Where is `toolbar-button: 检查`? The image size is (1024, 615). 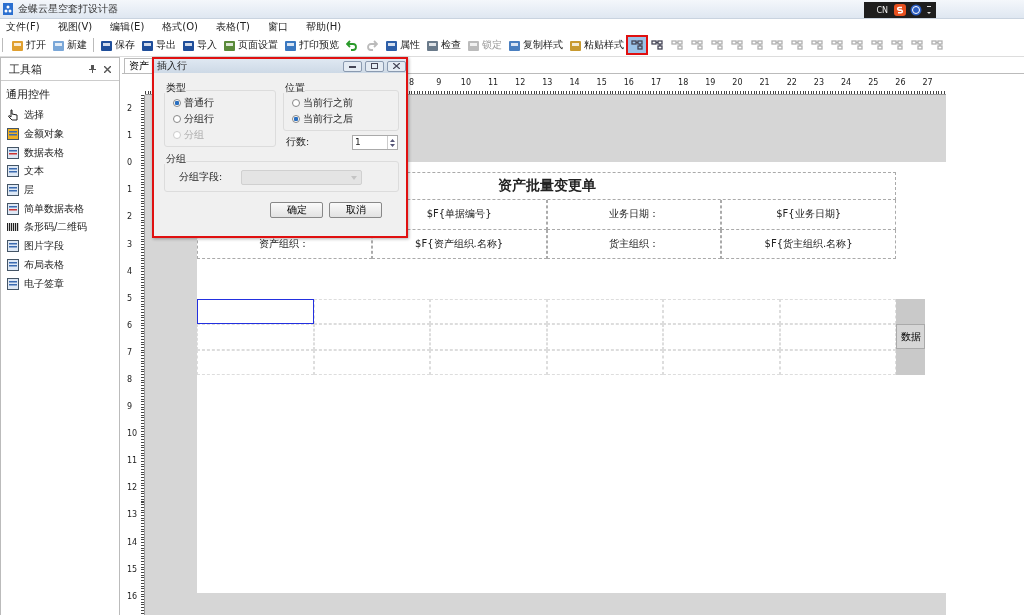
toolbar-button: 检查 is located at coordinates (443, 45).